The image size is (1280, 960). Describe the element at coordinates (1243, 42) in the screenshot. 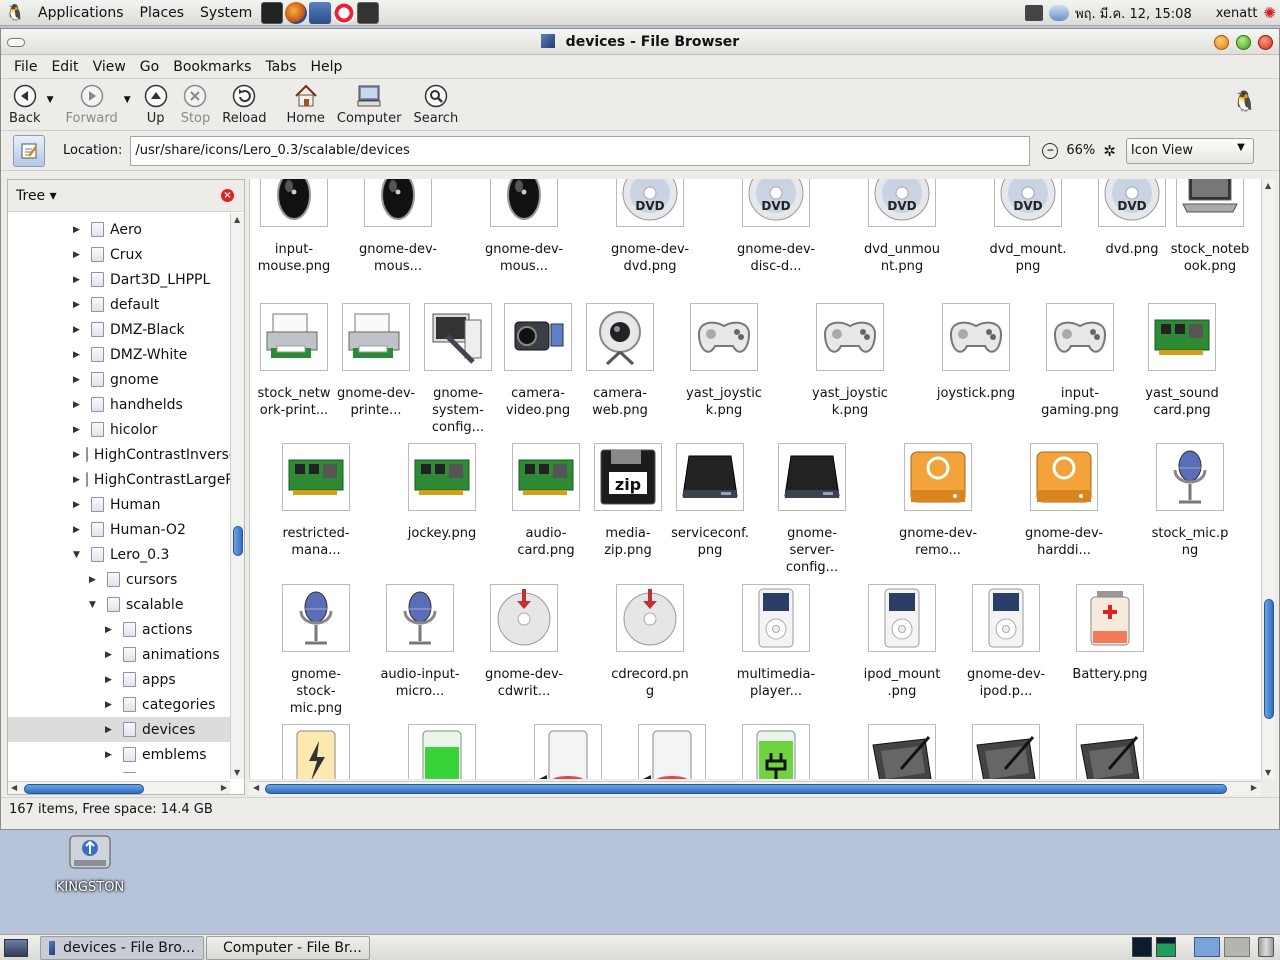

I see `maximize-button` at that location.